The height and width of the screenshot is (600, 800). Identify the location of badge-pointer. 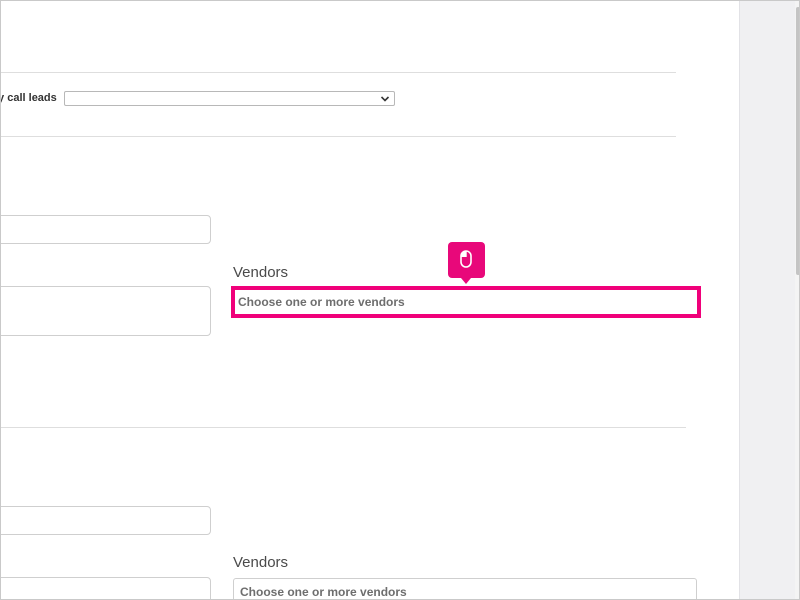
(466, 281).